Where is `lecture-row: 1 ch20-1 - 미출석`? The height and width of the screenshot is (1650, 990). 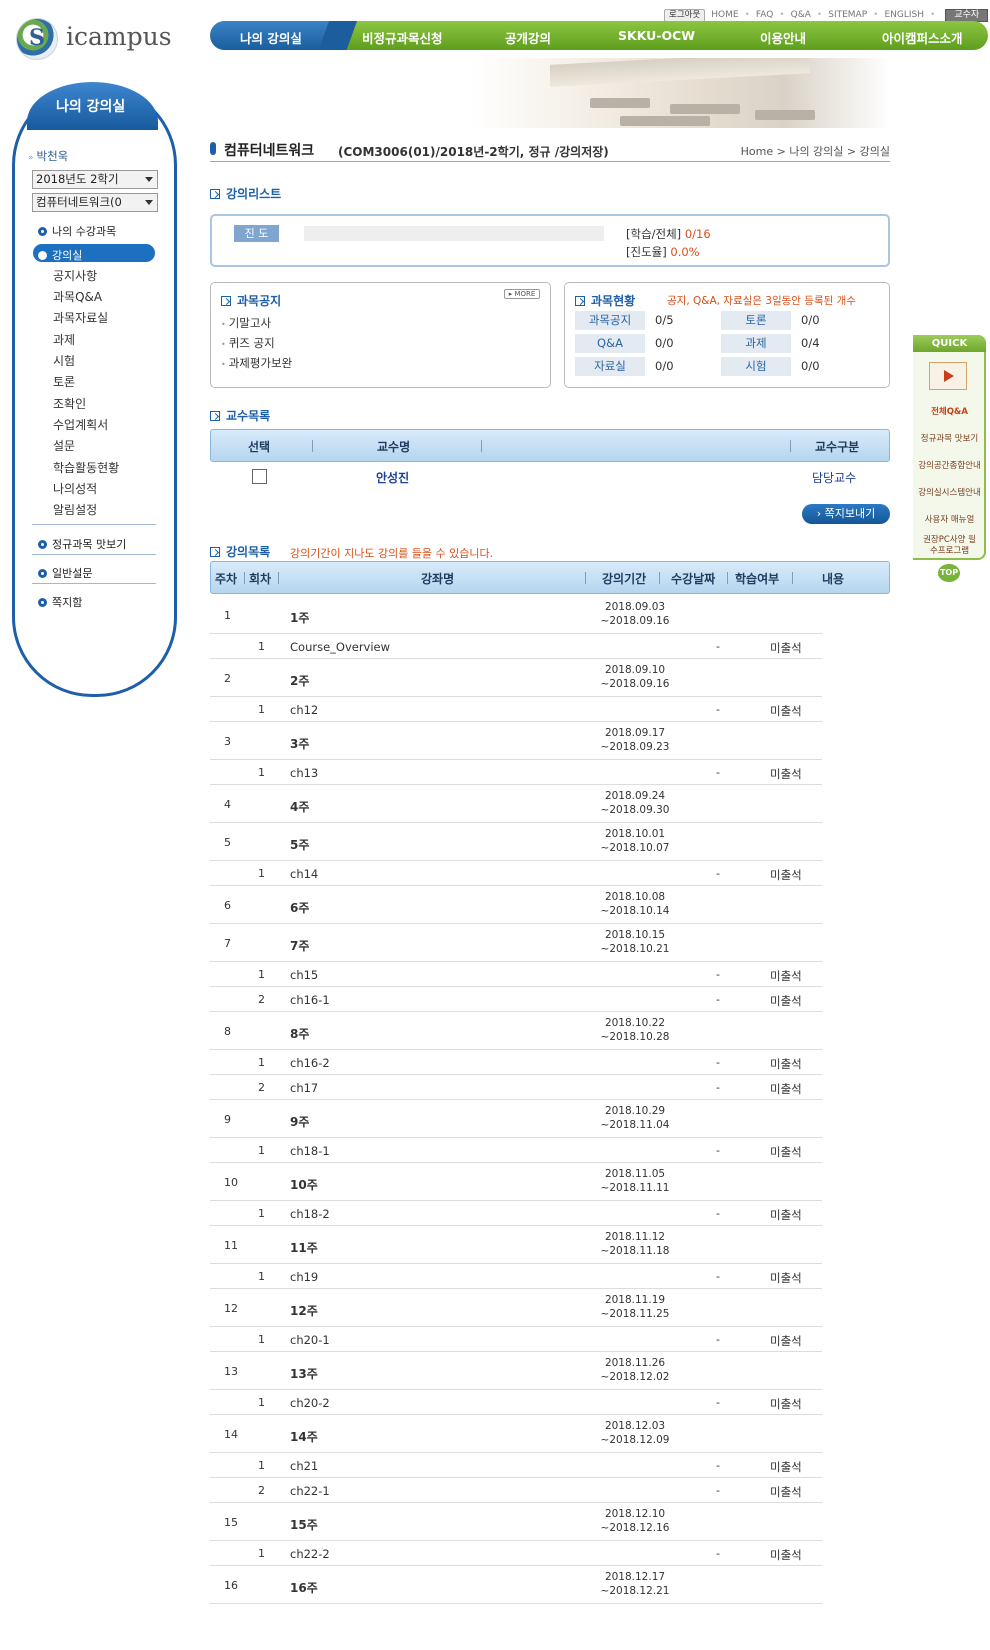
lecture-row: 1 ch20-1 - 미출석 is located at coordinates (516, 1339).